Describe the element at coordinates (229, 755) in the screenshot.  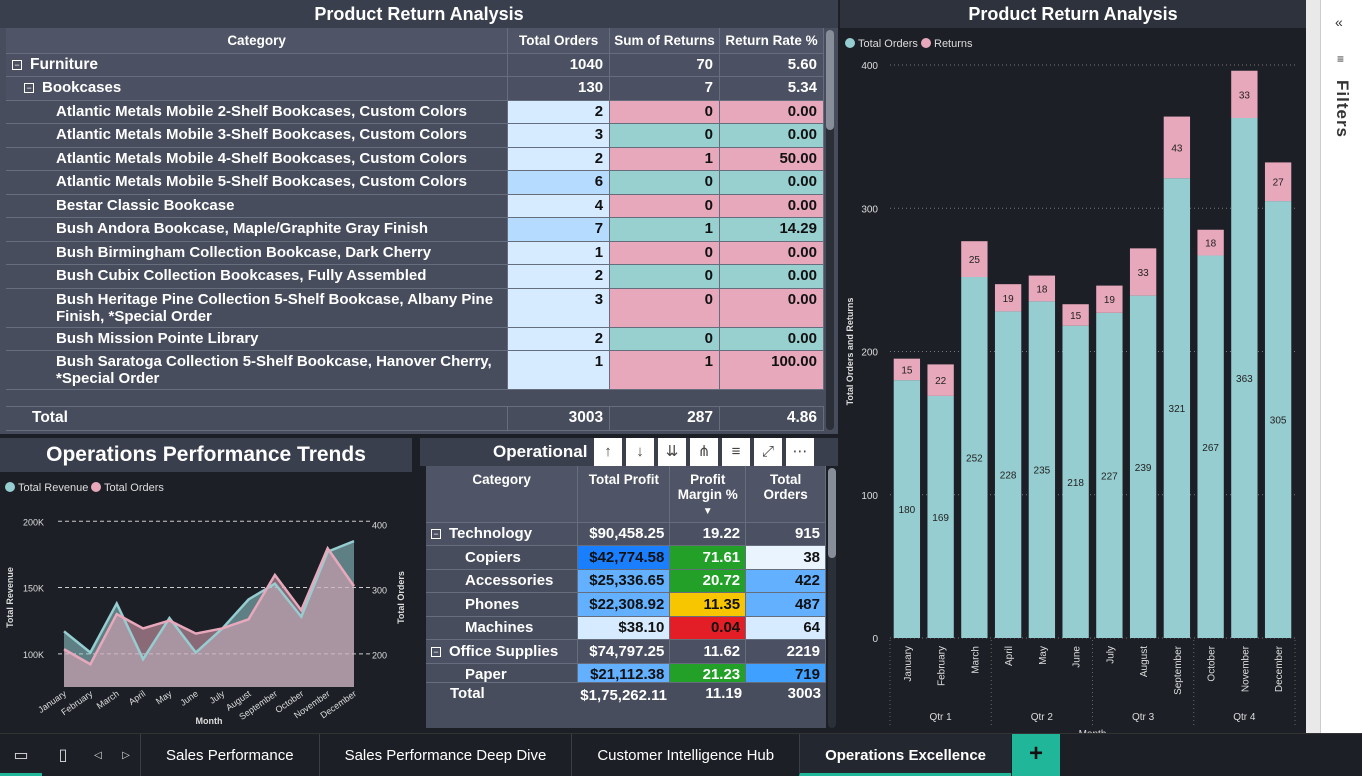
I see `tab-sales-performance: Sales Performance` at that location.